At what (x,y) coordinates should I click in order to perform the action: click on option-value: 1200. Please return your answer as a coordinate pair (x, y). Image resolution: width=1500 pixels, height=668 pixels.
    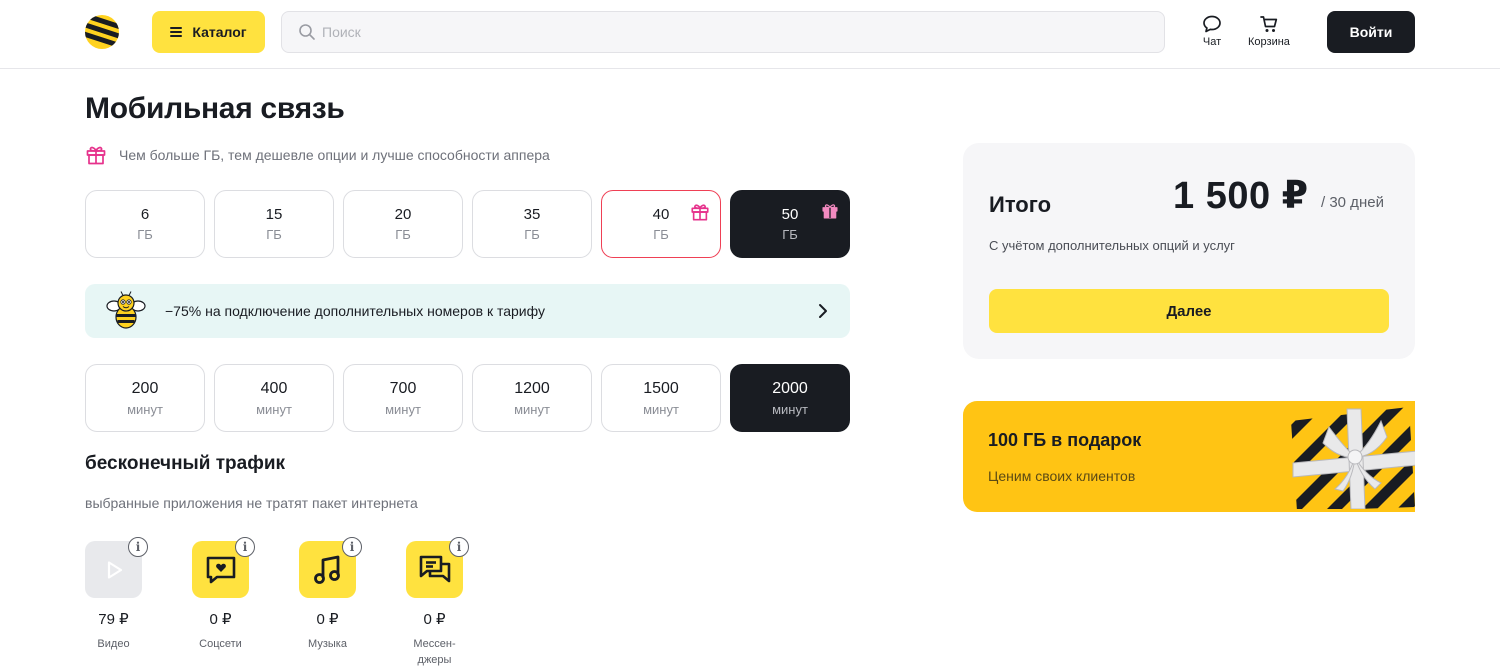
    Looking at the image, I should click on (532, 388).